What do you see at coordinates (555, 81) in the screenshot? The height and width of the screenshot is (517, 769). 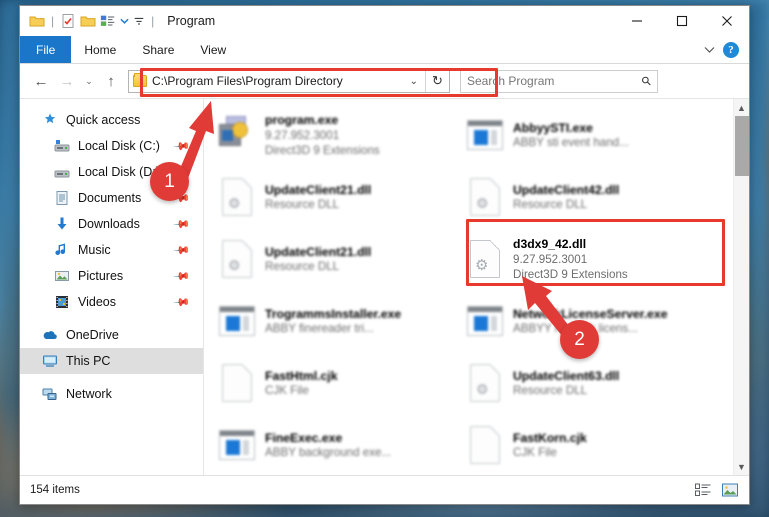 I see `search-input` at bounding box center [555, 81].